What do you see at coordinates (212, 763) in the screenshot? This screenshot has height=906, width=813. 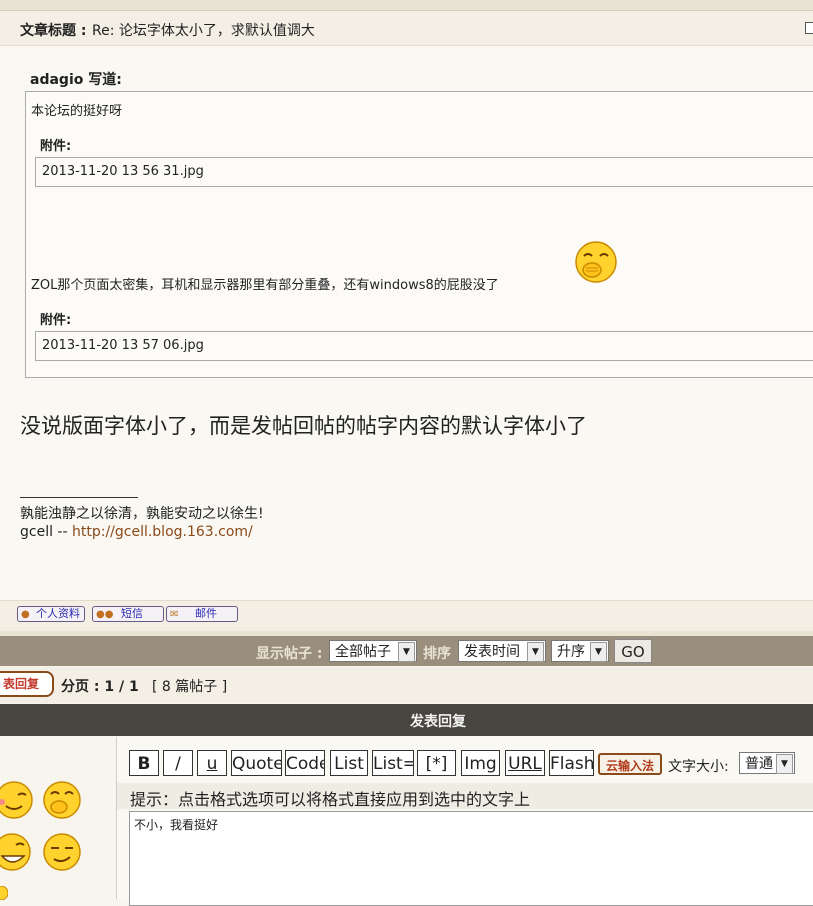 I see `underline-button: u` at bounding box center [212, 763].